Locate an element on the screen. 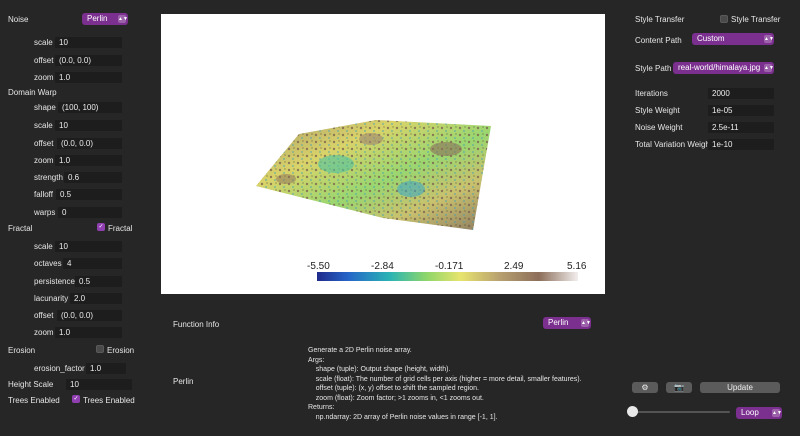 The height and width of the screenshot is (436, 800). warp-strength-input is located at coordinates (93, 177).